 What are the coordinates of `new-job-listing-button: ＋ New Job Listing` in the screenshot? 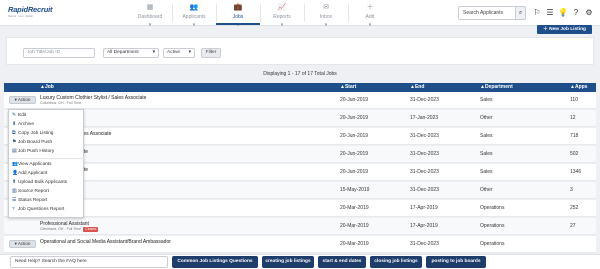 It's located at (564, 29).